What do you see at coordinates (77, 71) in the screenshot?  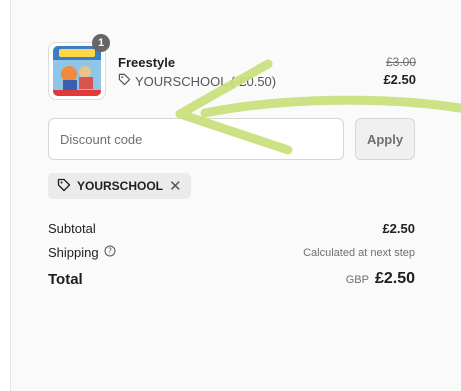 I see `product-cover-image` at bounding box center [77, 71].